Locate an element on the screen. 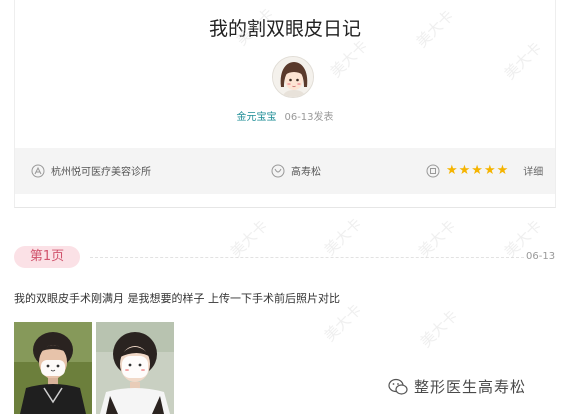  entry-date: 06-13 is located at coordinates (541, 256).